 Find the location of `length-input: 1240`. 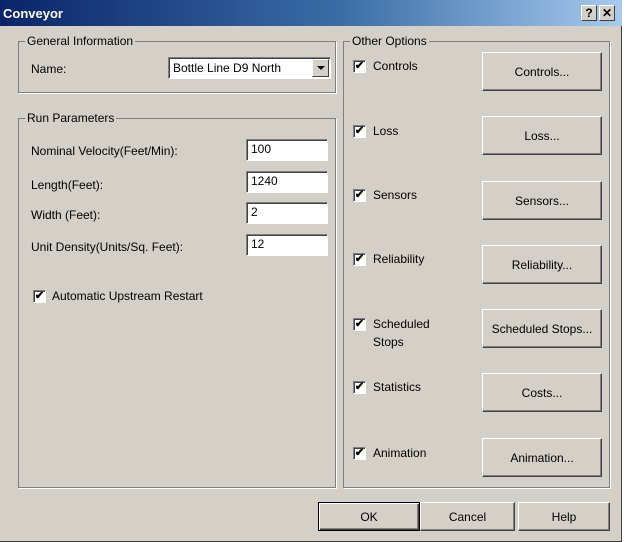

length-input: 1240 is located at coordinates (287, 182).